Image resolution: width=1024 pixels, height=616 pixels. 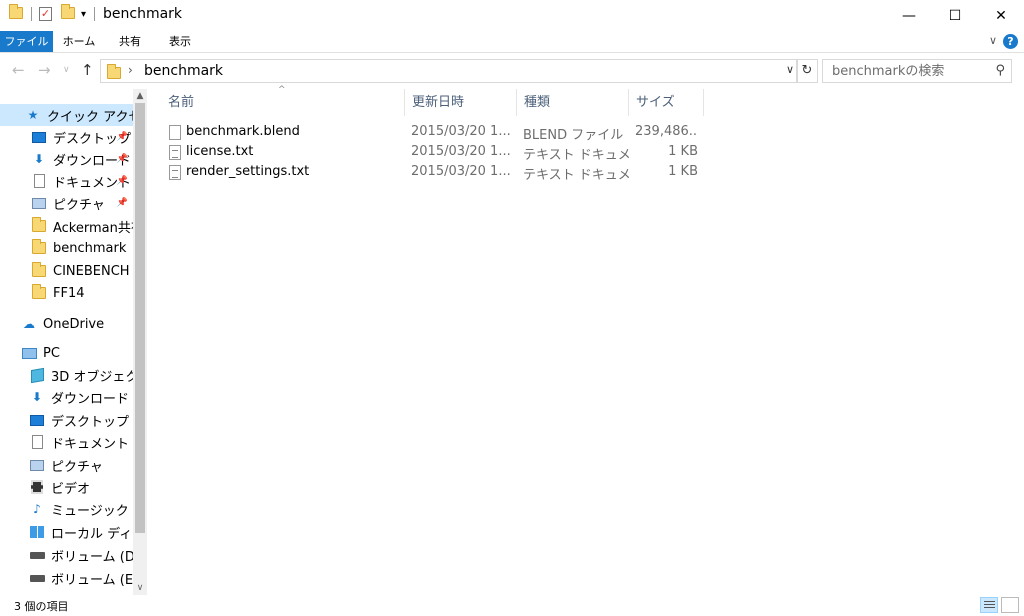 What do you see at coordinates (66, 397) in the screenshot?
I see `sidebar-item-pc-downloads: ⬇ ダウンロード` at bounding box center [66, 397].